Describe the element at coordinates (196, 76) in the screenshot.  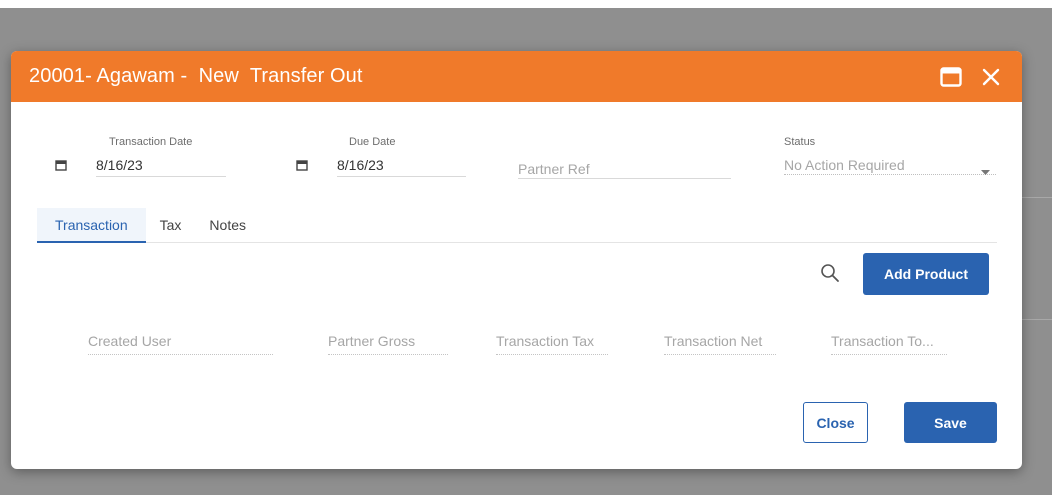
I see `dialog-title: 20001- Agawam - New Transfer Out` at that location.